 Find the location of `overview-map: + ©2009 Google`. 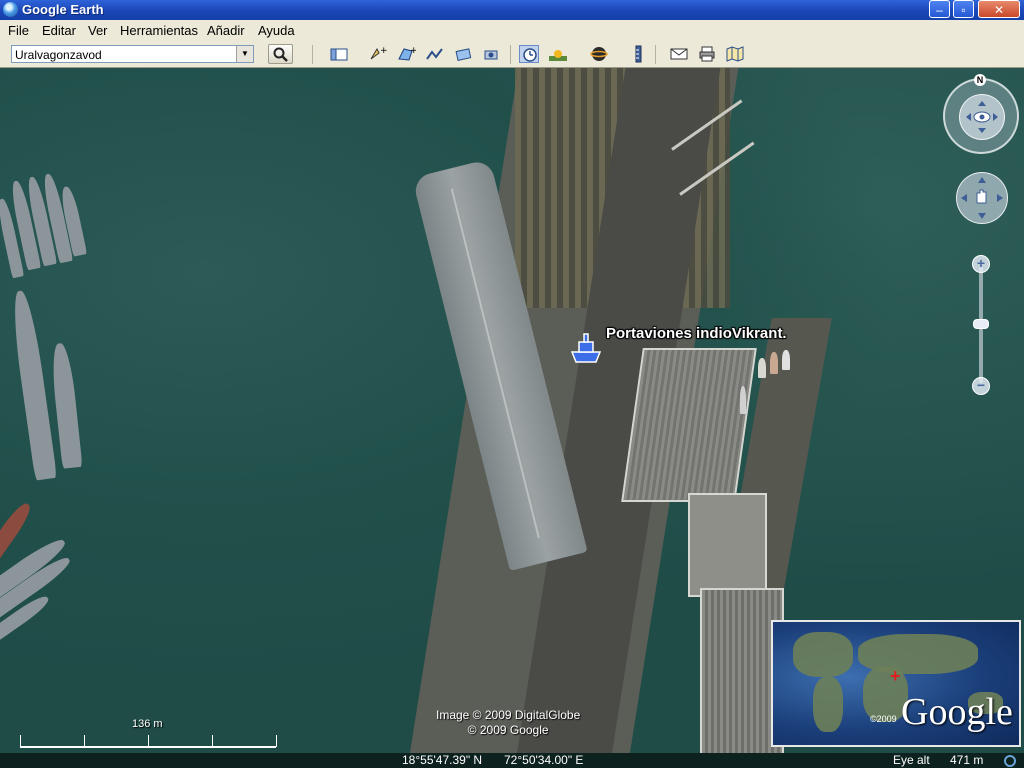

overview-map: + ©2009 Google is located at coordinates (896, 683).